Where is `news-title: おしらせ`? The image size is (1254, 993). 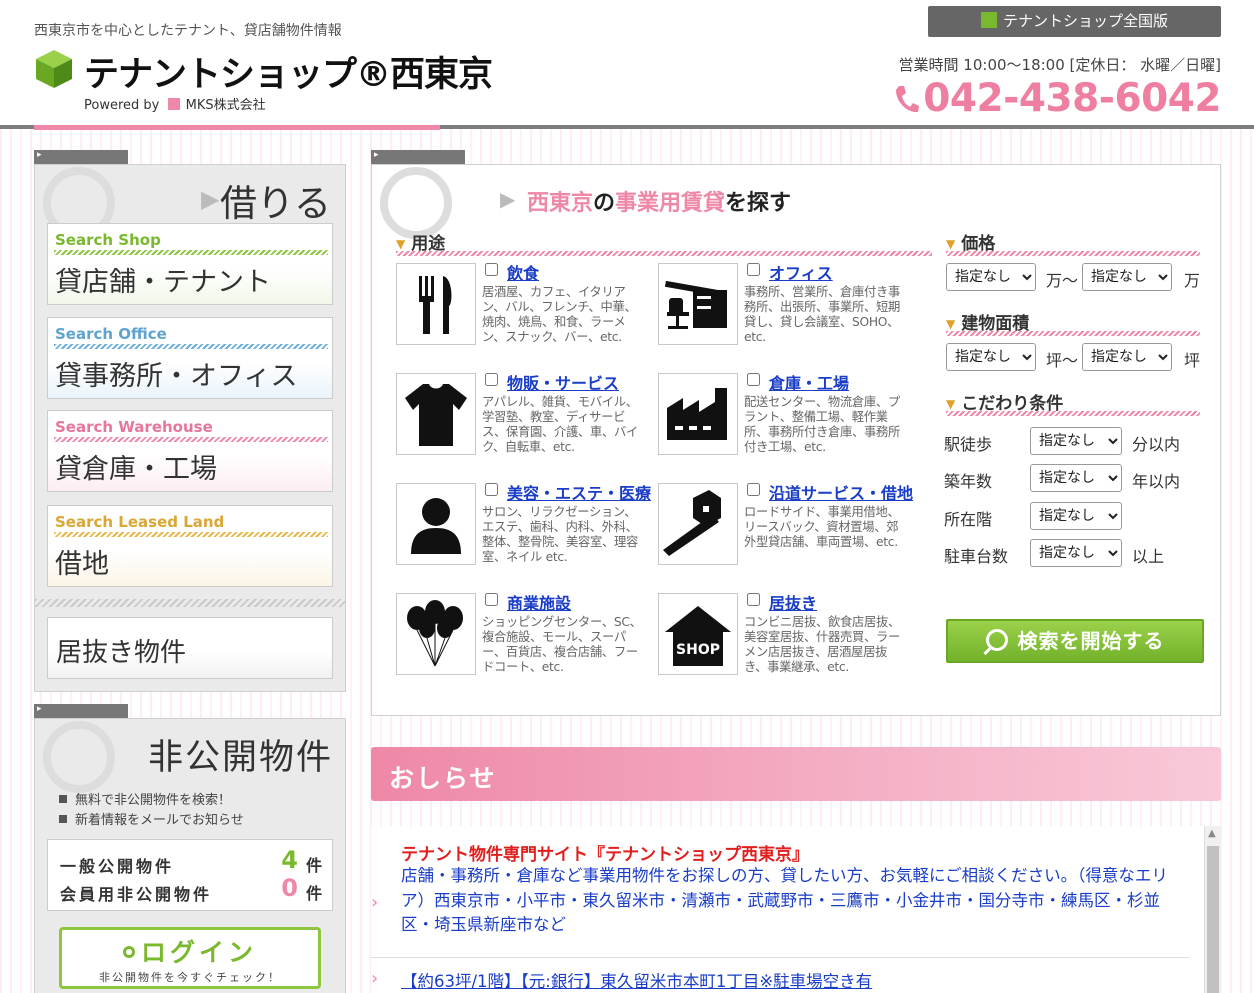
news-title: おしらせ is located at coordinates (443, 778).